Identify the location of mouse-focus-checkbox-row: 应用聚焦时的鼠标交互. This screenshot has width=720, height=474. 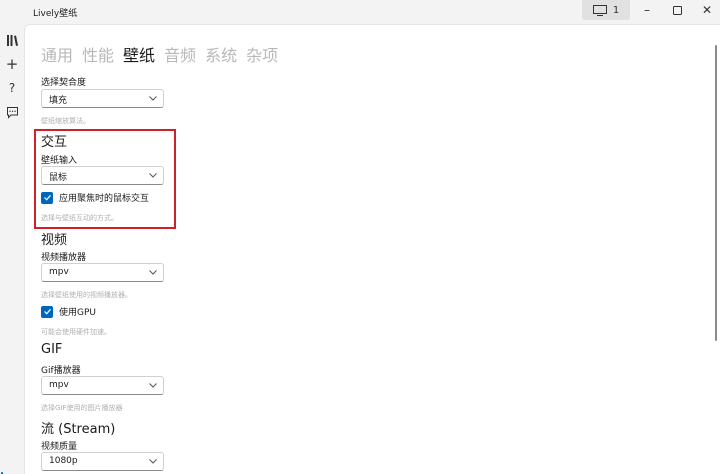
(95, 197).